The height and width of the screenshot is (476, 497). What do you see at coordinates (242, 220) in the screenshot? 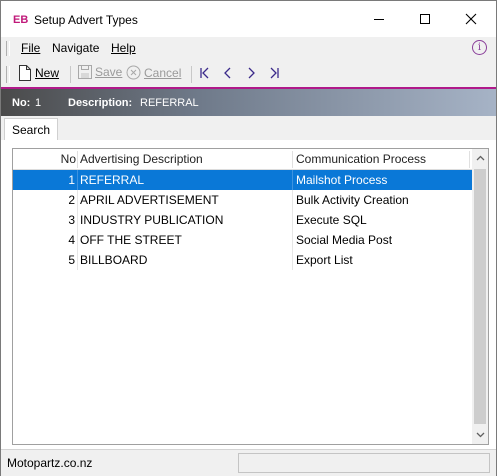
I see `table-row: 3 INDUSTRY PUBLICATION Execute SQL` at bounding box center [242, 220].